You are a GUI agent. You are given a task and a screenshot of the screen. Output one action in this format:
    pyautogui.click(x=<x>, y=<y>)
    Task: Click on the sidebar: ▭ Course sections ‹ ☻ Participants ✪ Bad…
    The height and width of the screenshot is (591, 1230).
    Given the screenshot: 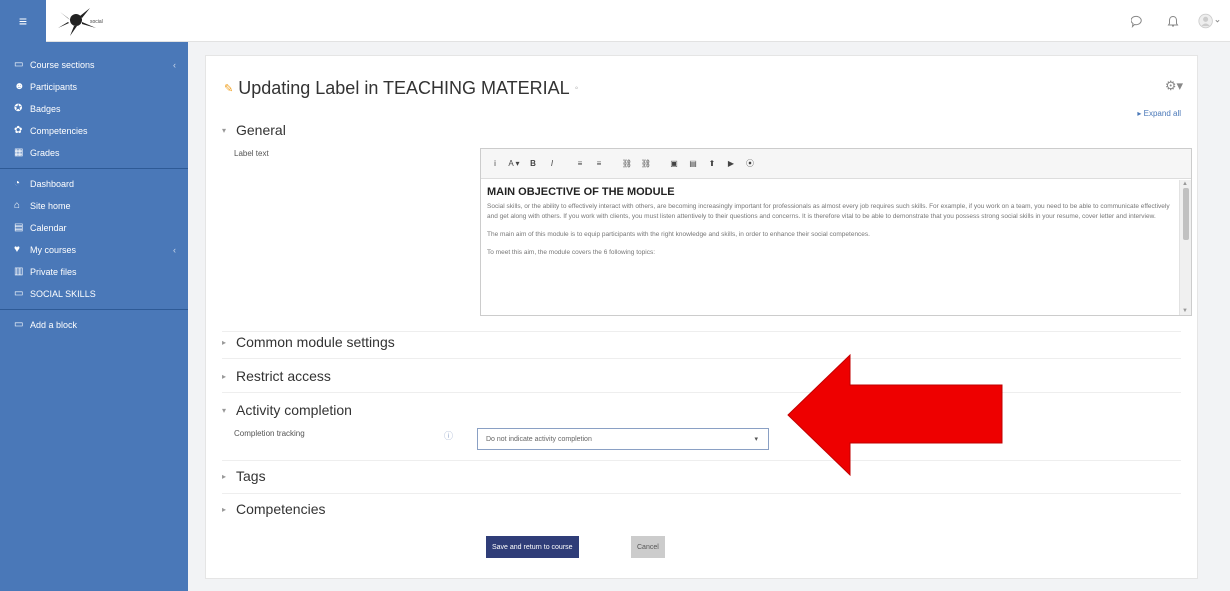 What is the action you would take?
    pyautogui.click(x=94, y=316)
    